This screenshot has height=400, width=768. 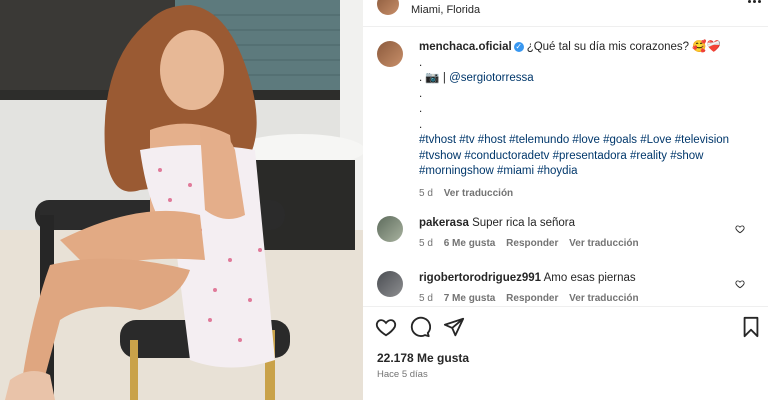 What do you see at coordinates (523, 223) in the screenshot?
I see `comment-text: Super rica la señora` at bounding box center [523, 223].